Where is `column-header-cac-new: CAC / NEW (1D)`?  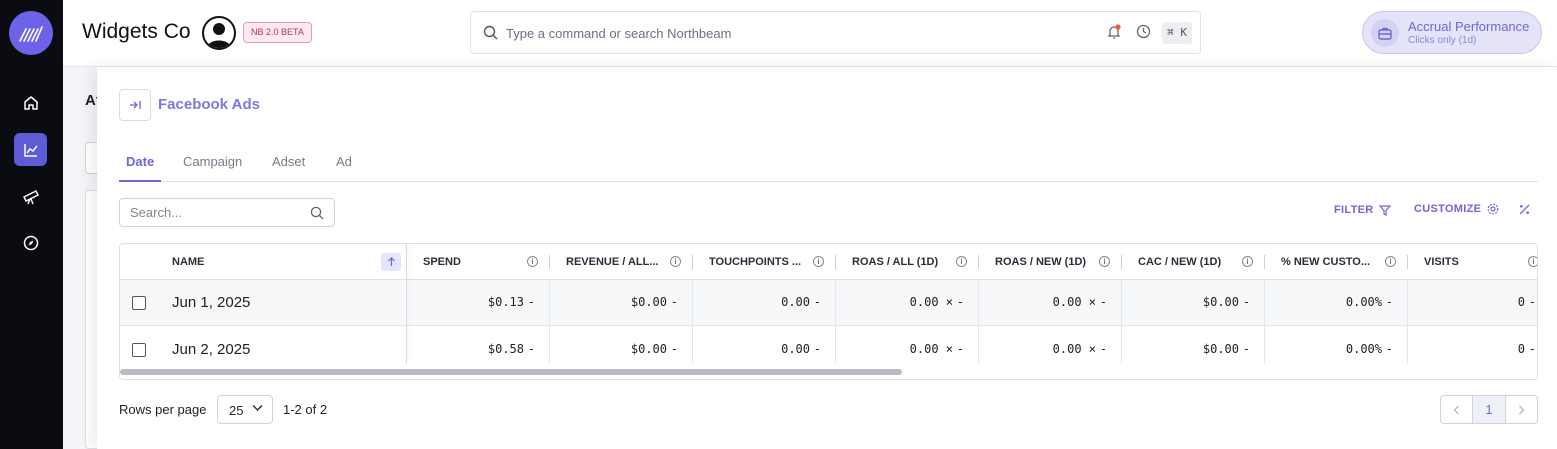
column-header-cac-new: CAC / NEW (1D) is located at coordinates (1179, 262).